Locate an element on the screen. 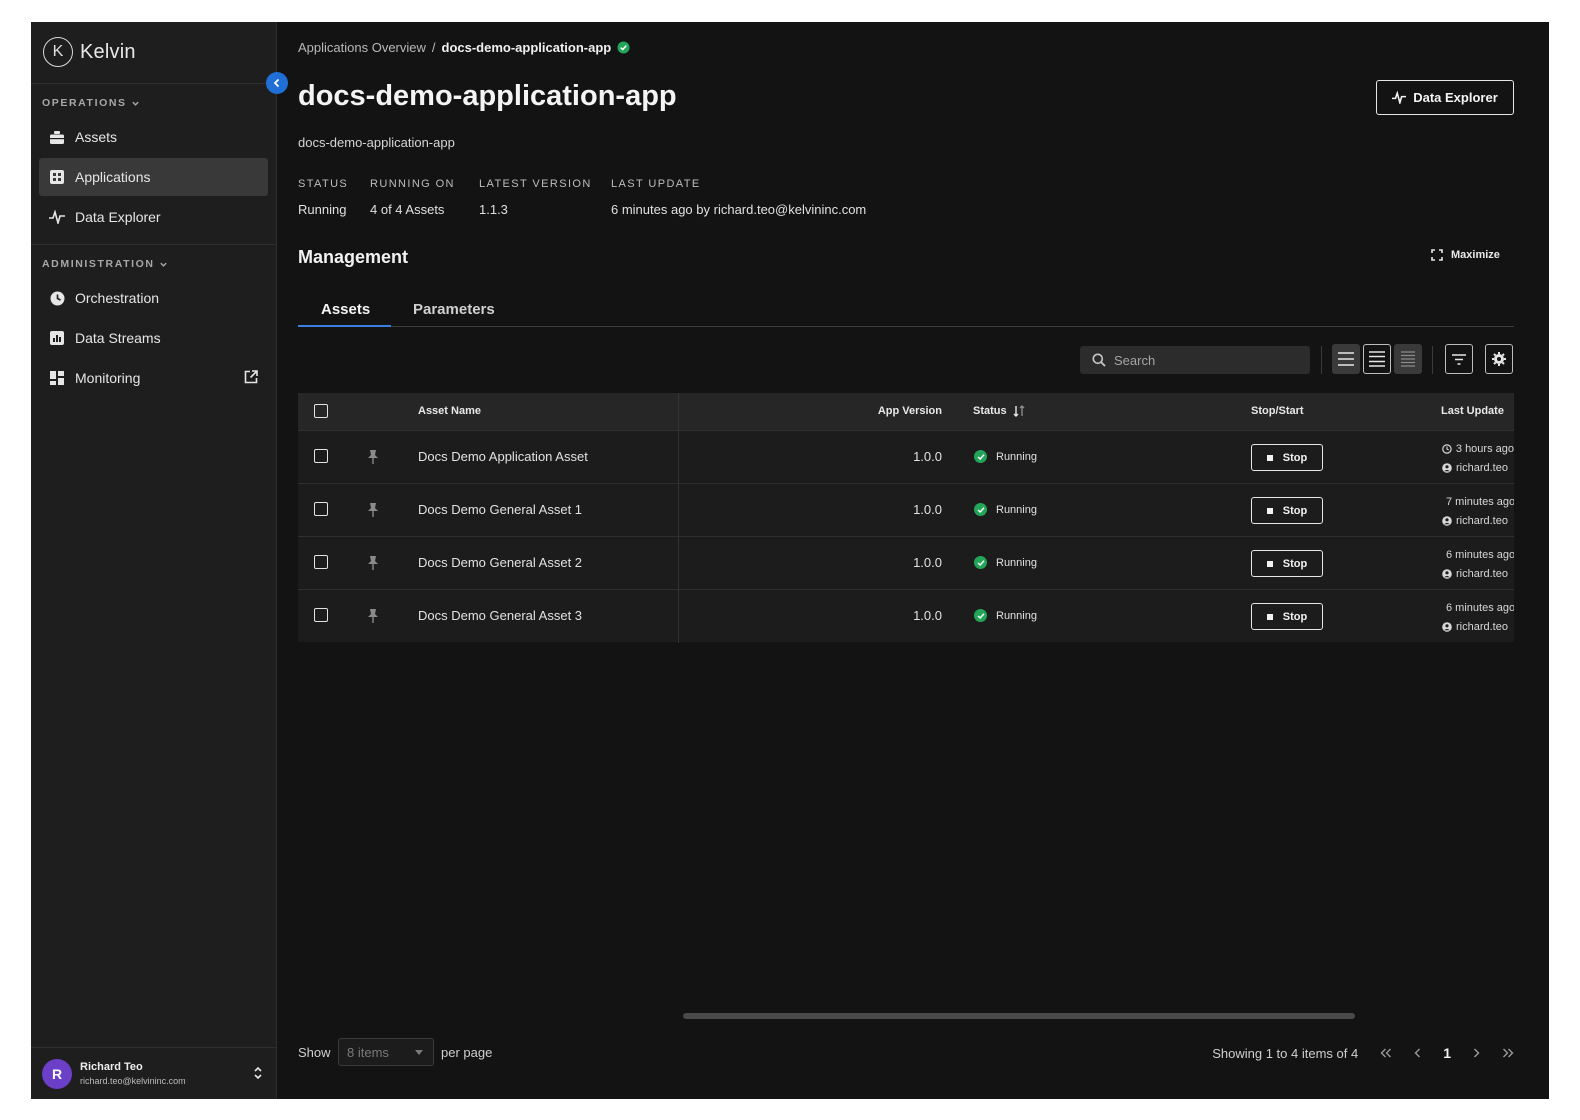 This screenshot has height=1120, width=1580. per-page-select: 8 items is located at coordinates (386, 1052).